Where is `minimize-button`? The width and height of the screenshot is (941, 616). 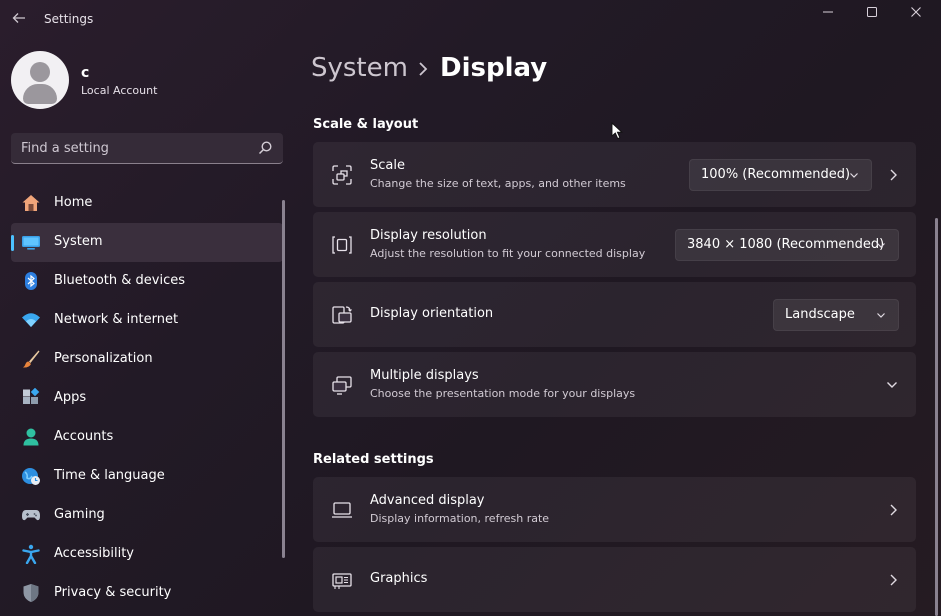
minimize-button is located at coordinates (828, 13).